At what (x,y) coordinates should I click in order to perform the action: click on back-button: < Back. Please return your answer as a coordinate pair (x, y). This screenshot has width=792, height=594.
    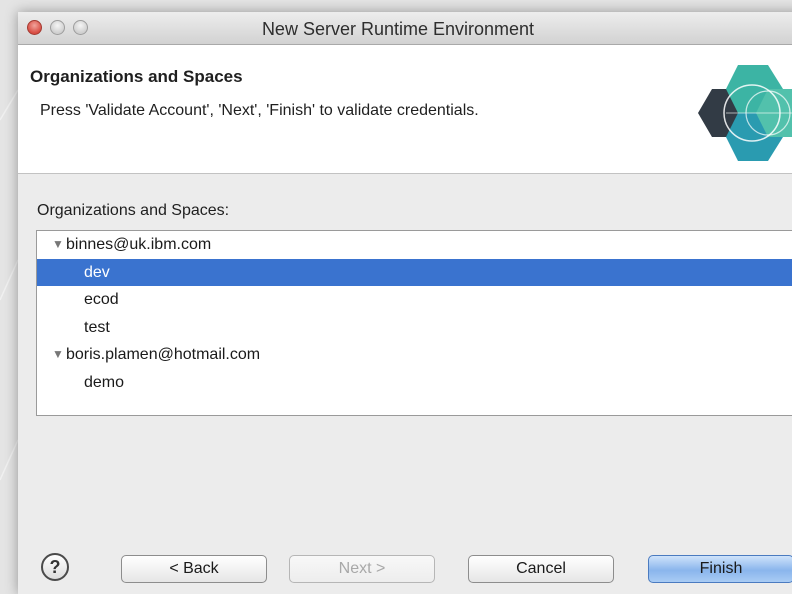
    Looking at the image, I should click on (194, 569).